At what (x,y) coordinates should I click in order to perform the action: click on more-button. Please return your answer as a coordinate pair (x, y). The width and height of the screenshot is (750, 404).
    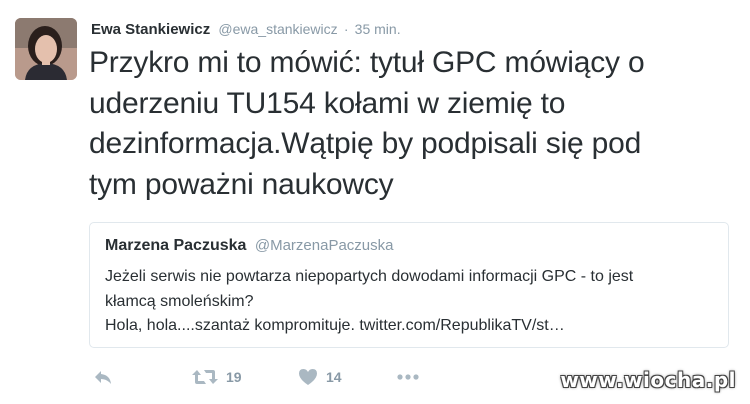
    Looking at the image, I should click on (408, 377).